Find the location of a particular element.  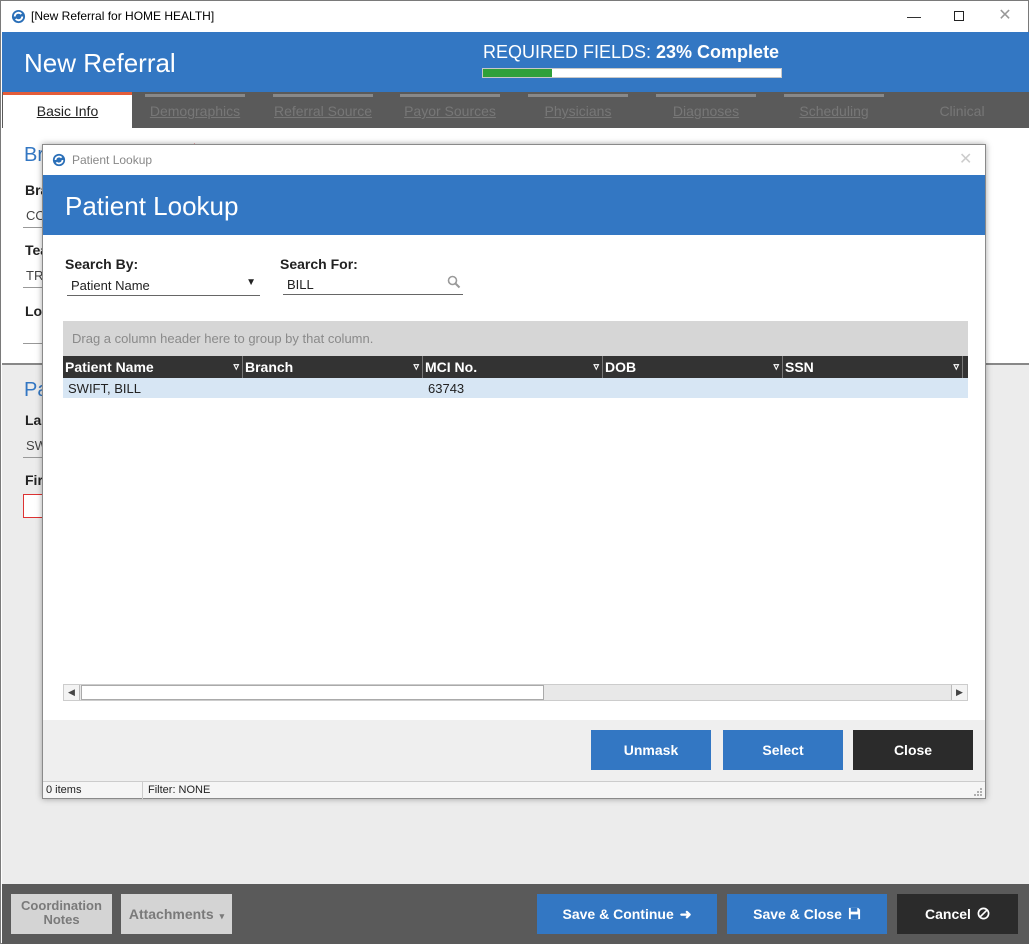

maximize-button is located at coordinates (959, 16).